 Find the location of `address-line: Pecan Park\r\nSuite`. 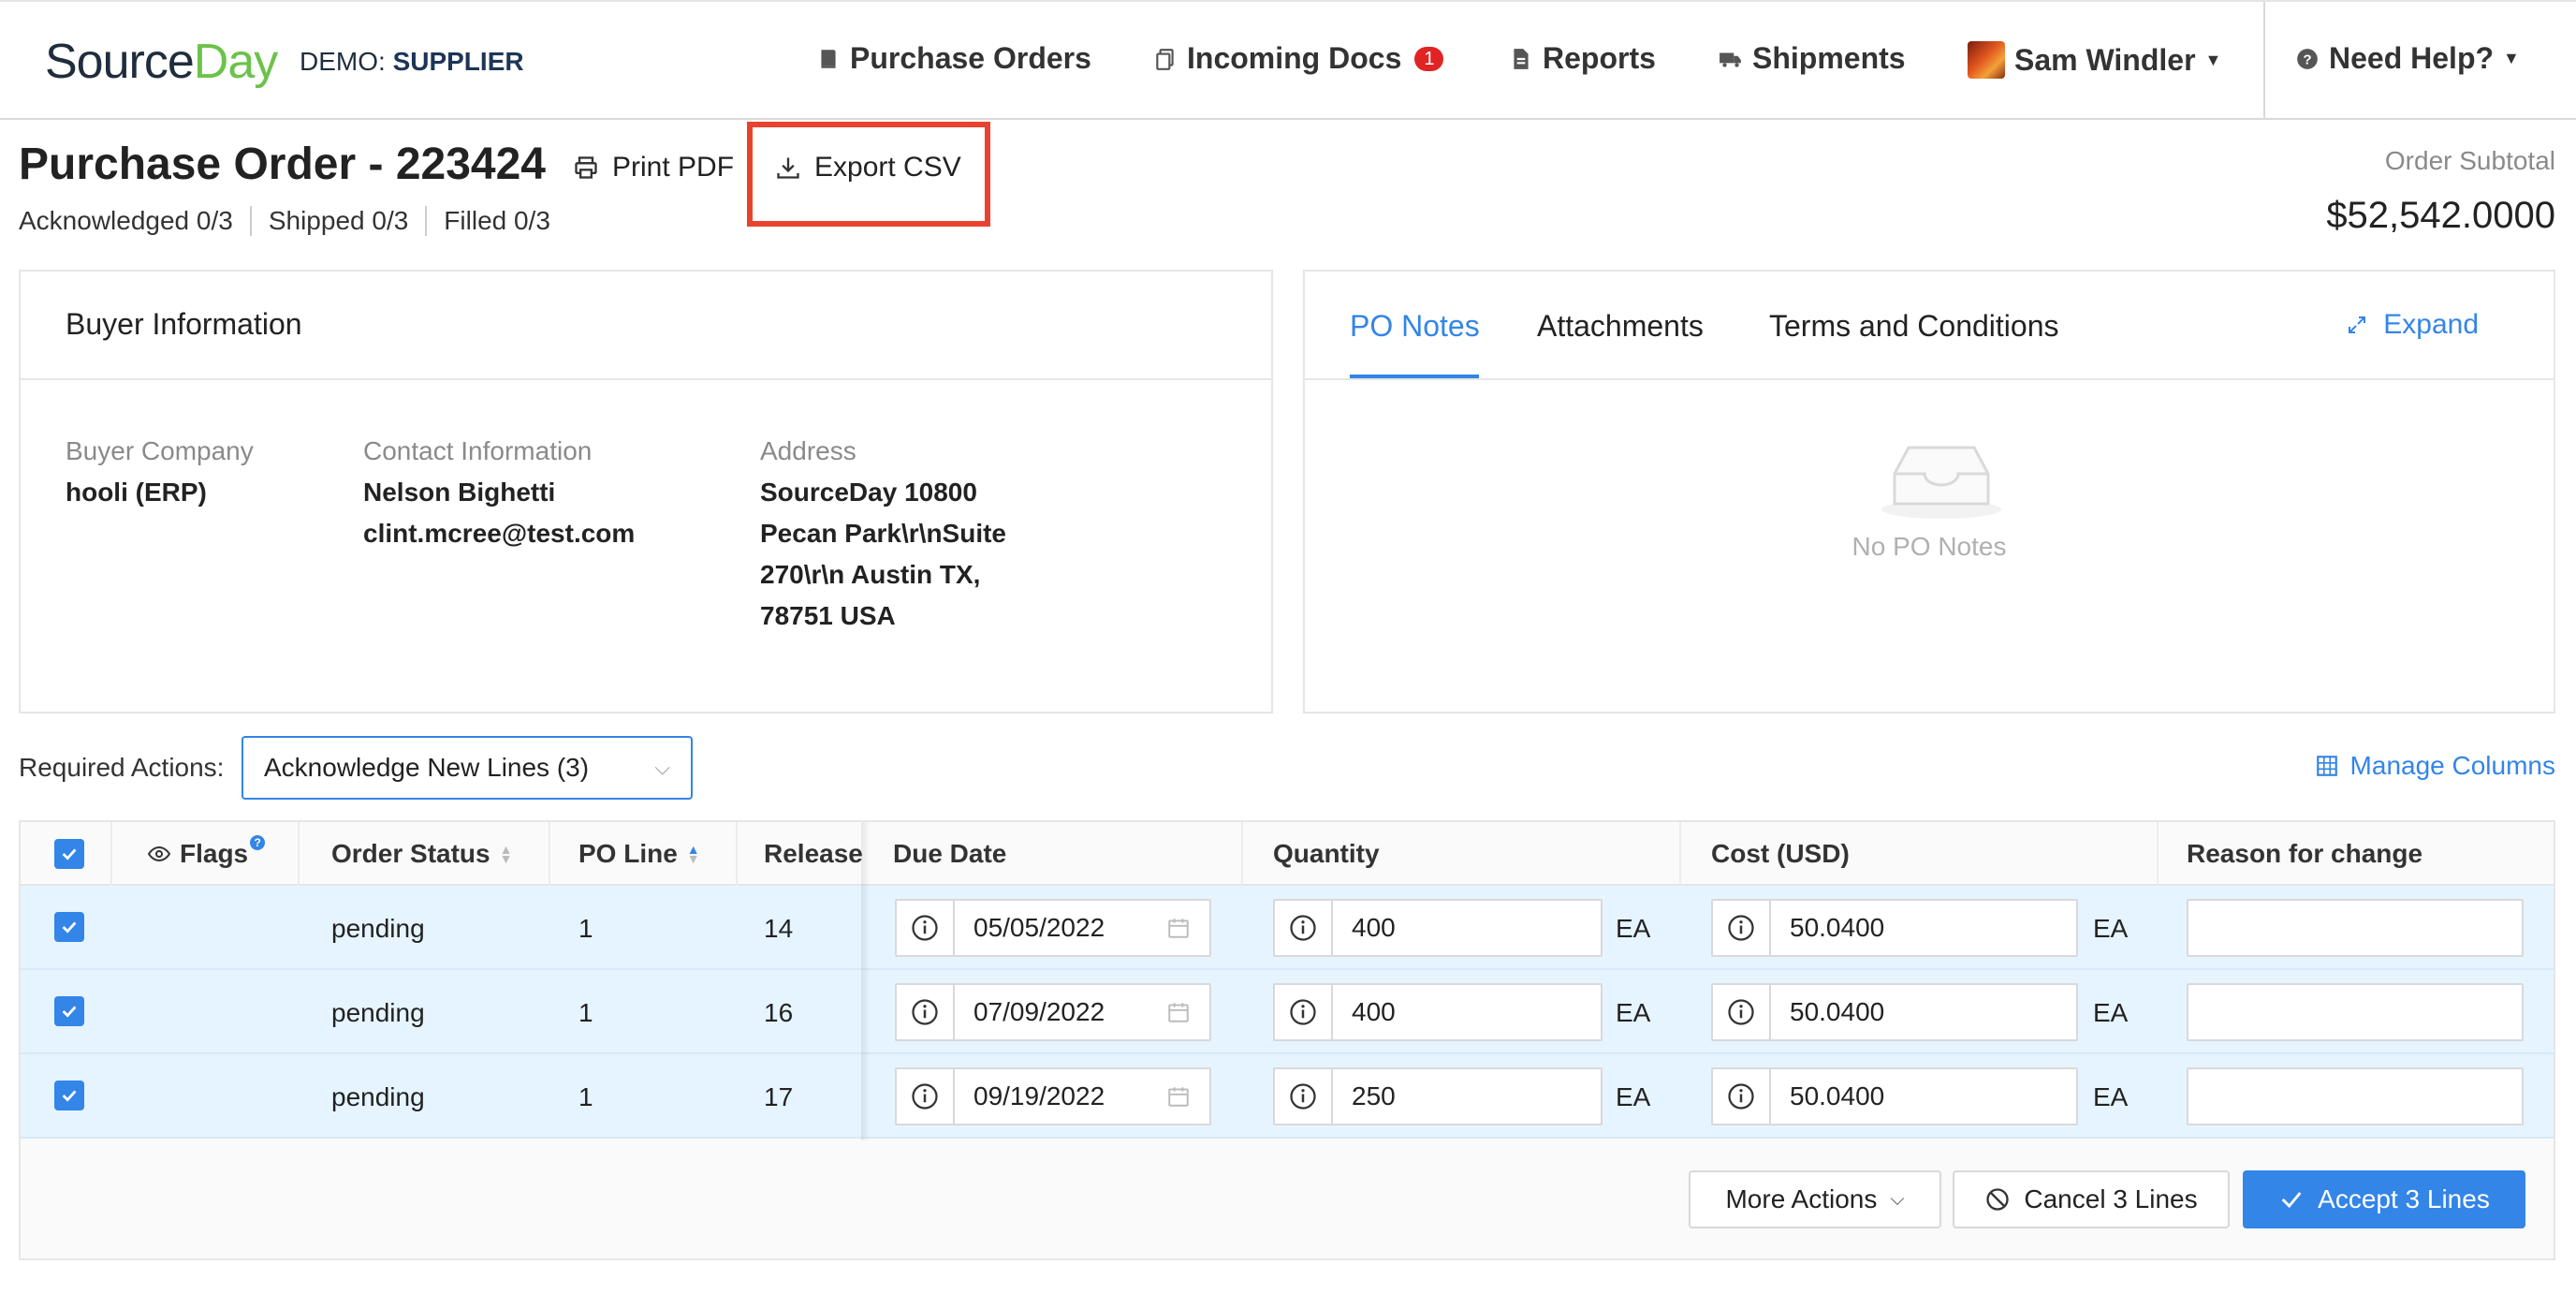

address-line: Pecan Park\r\nSuite is located at coordinates (883, 533).